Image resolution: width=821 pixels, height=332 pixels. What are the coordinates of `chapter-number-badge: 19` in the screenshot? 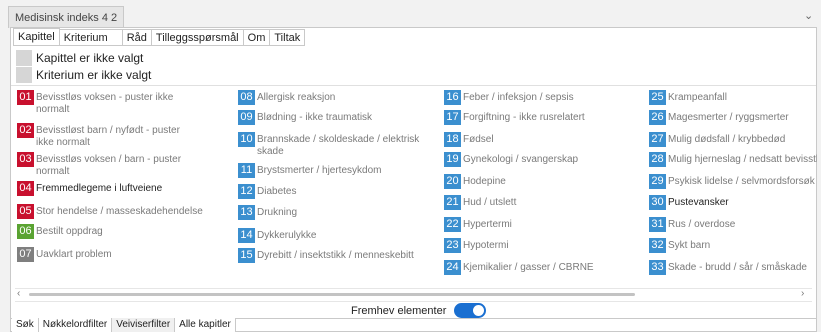 It's located at (452, 159).